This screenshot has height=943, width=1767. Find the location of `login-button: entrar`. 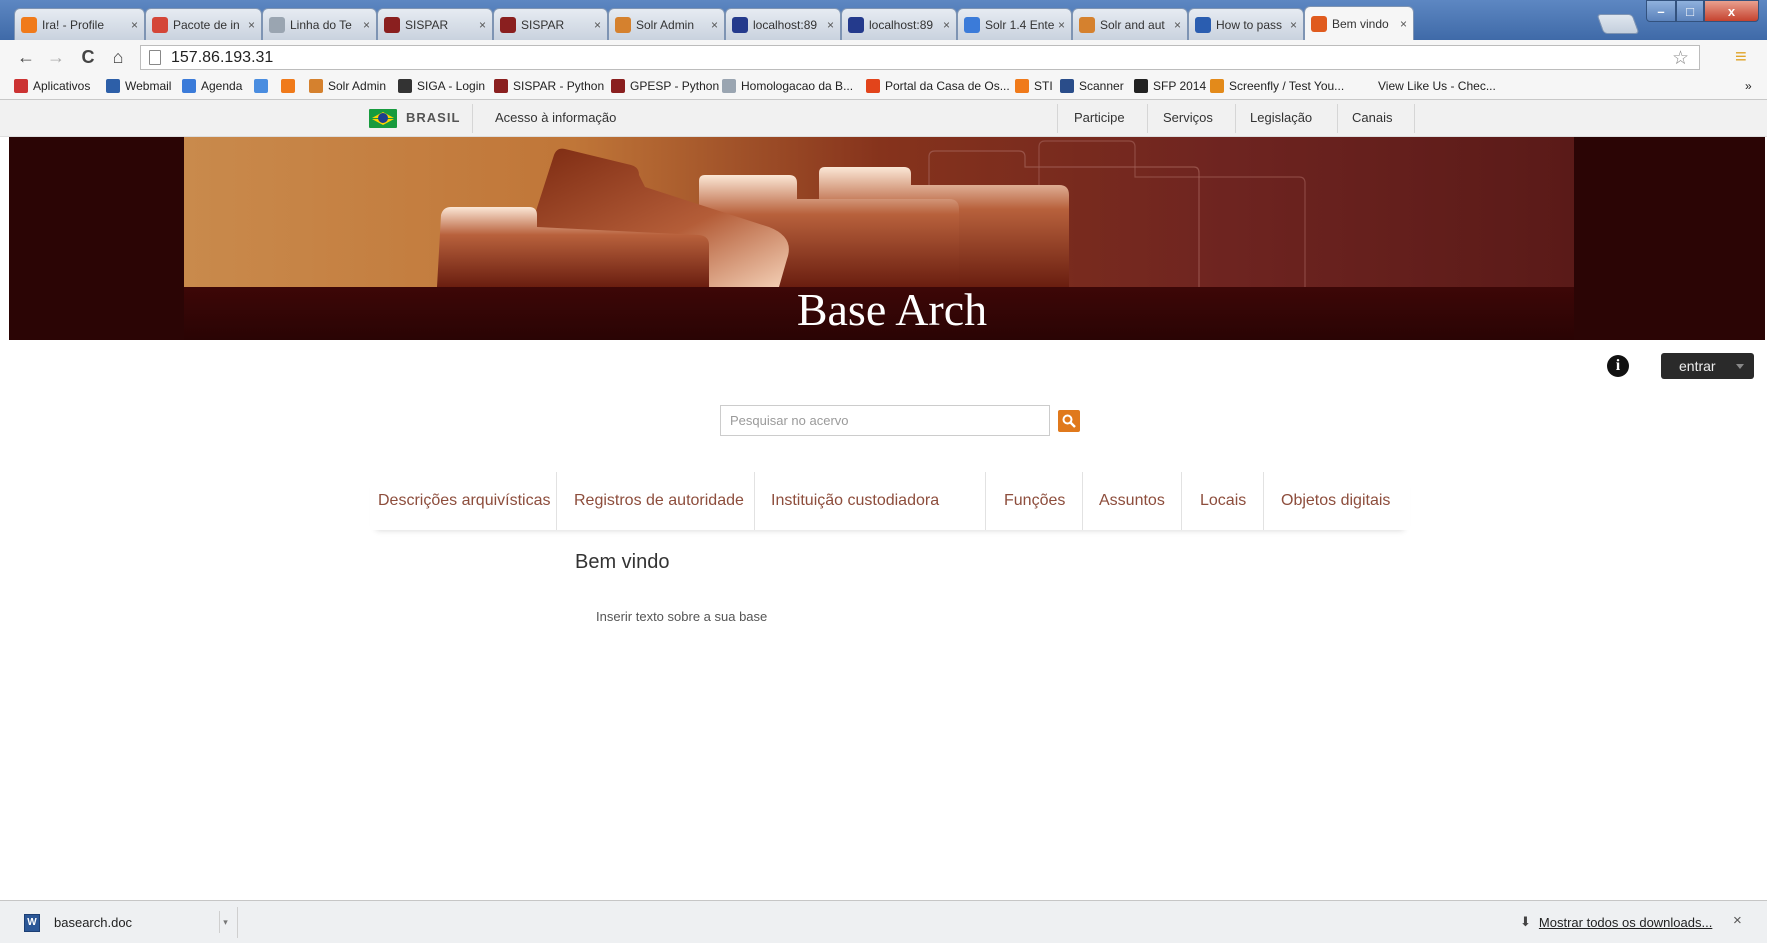

login-button: entrar is located at coordinates (1707, 366).